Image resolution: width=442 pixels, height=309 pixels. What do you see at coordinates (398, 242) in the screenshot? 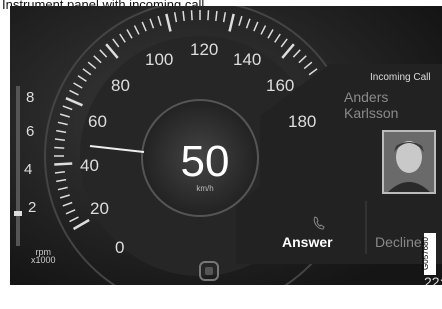
I see `decline-button: Decline` at bounding box center [398, 242].